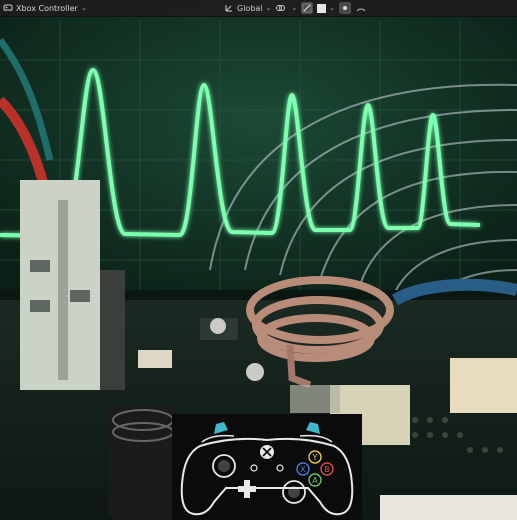 The image size is (517, 520). What do you see at coordinates (8, 7) in the screenshot?
I see `gamepad-icon` at bounding box center [8, 7].